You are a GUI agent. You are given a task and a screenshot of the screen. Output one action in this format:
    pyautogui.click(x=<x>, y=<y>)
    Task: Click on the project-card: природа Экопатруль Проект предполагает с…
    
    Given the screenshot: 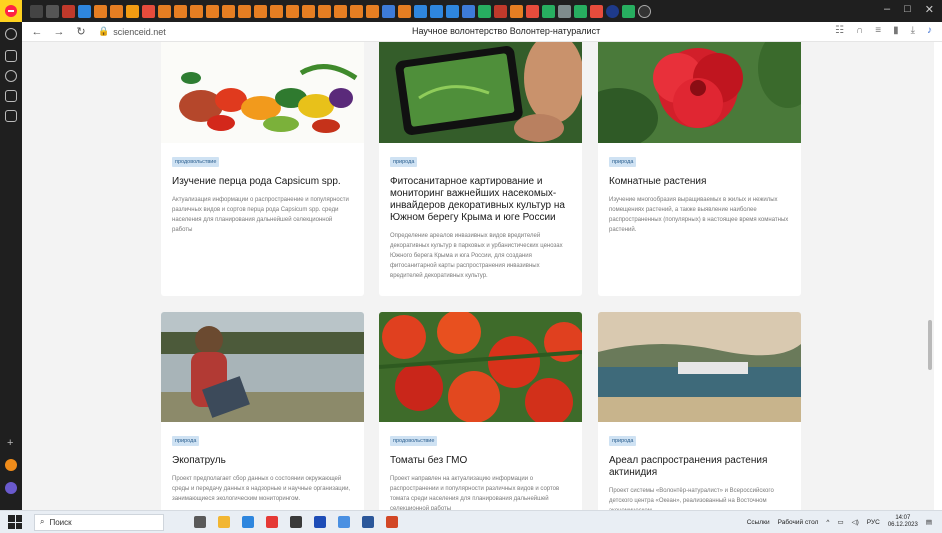 What is the action you would take?
    pyautogui.click(x=262, y=411)
    